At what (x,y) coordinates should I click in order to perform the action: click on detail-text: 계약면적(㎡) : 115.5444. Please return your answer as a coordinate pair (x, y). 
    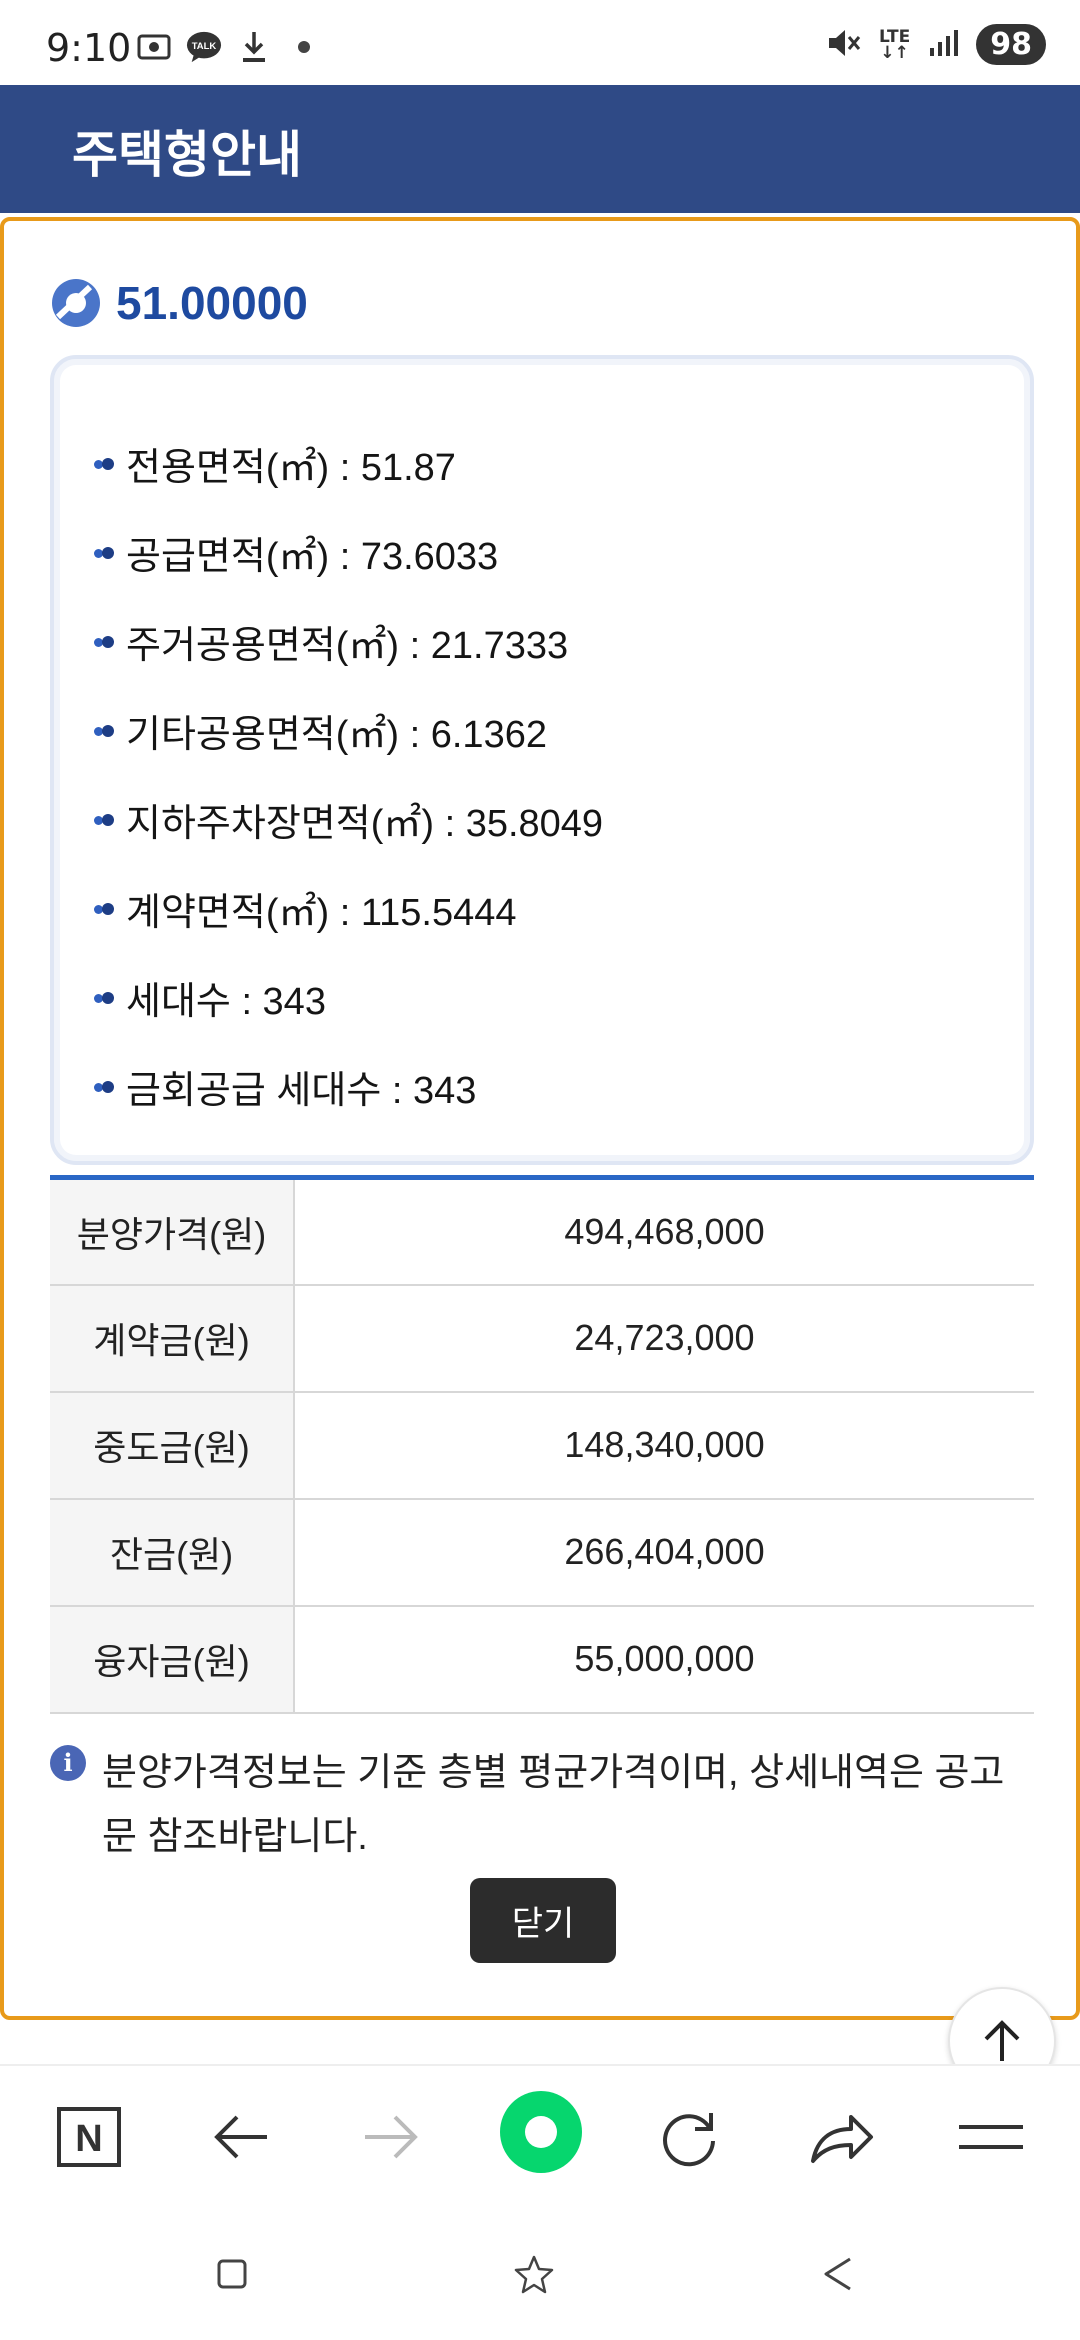
    Looking at the image, I should click on (321, 913).